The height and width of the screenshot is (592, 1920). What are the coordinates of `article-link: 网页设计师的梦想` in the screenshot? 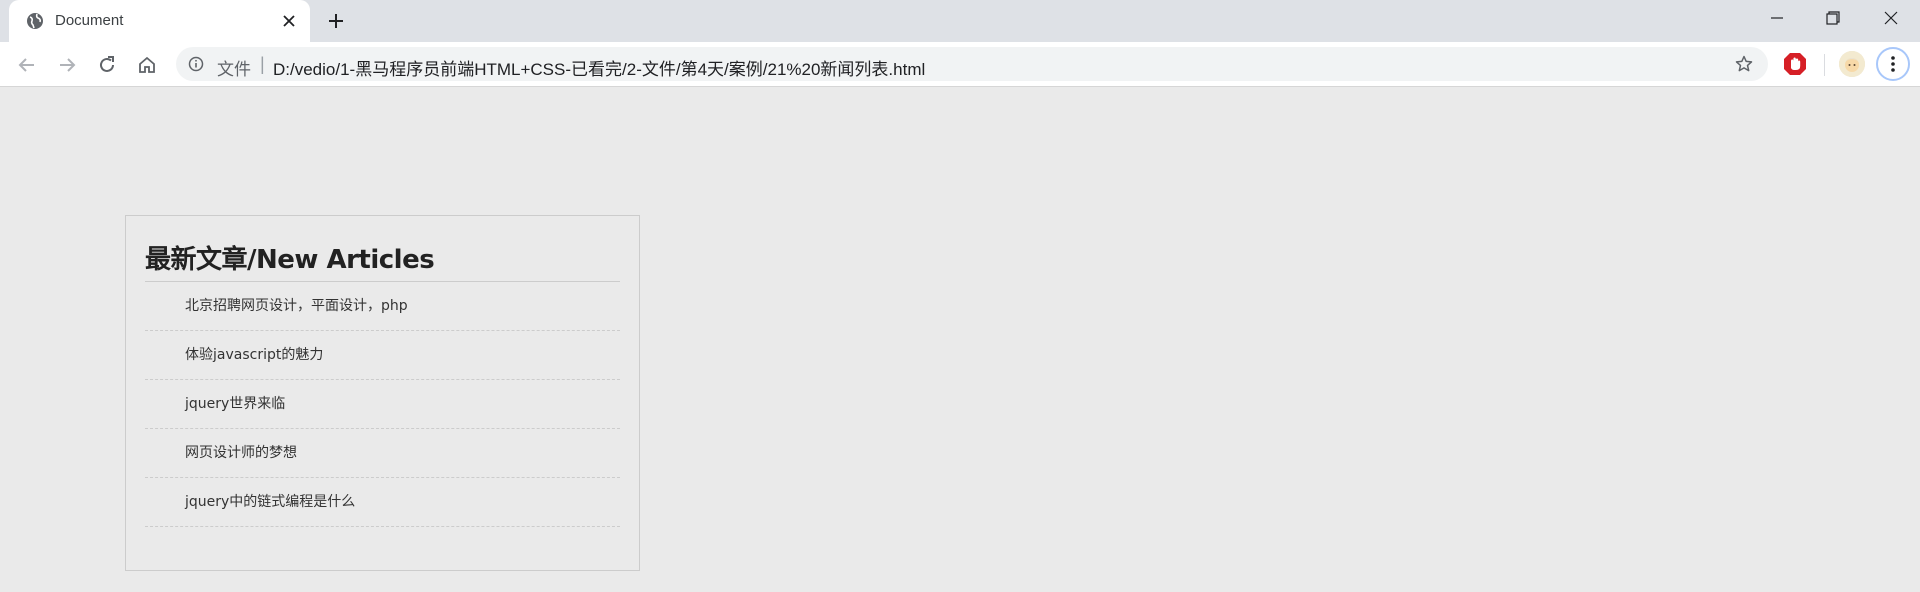 It's located at (241, 453).